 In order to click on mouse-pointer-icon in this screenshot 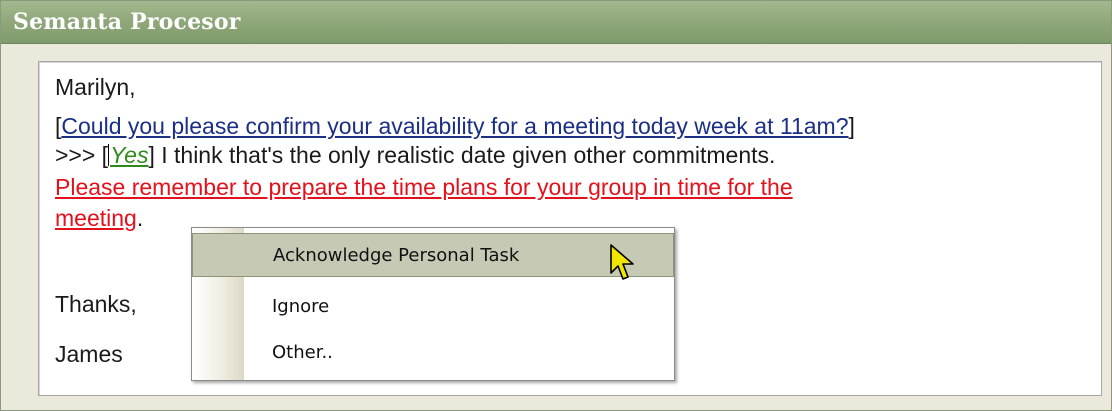, I will do `click(622, 262)`.